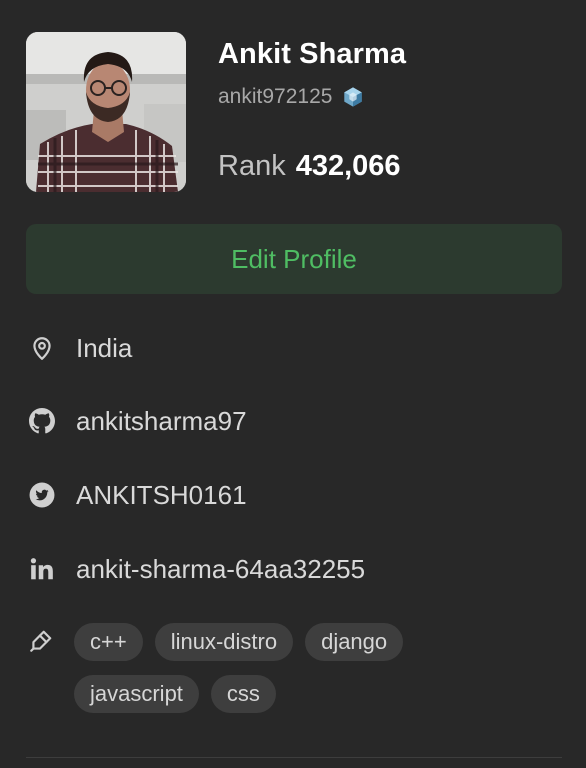 This screenshot has width=586, height=768. What do you see at coordinates (42, 421) in the screenshot?
I see `github-icon` at bounding box center [42, 421].